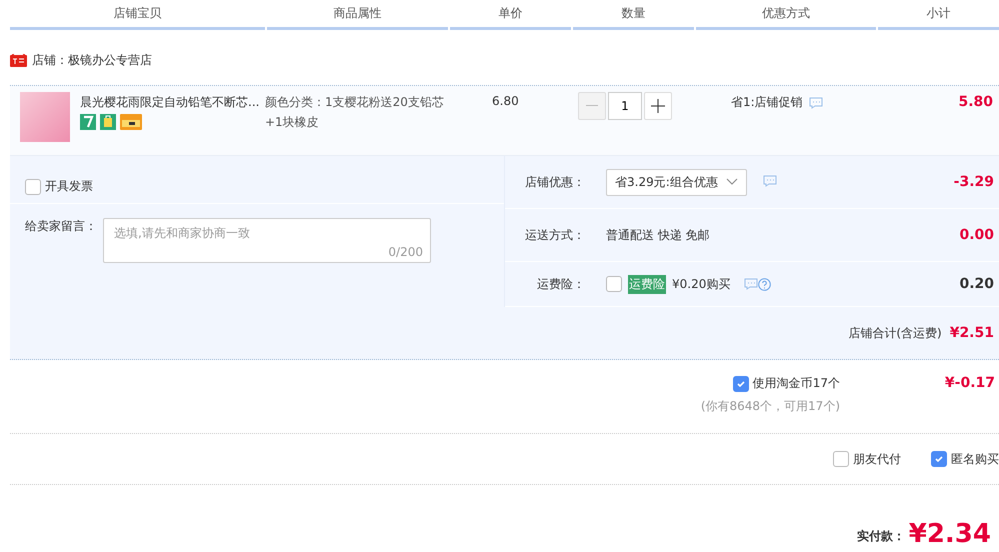 The image size is (999, 552). Describe the element at coordinates (18, 60) in the screenshot. I see `shop-logo-icon` at that location.